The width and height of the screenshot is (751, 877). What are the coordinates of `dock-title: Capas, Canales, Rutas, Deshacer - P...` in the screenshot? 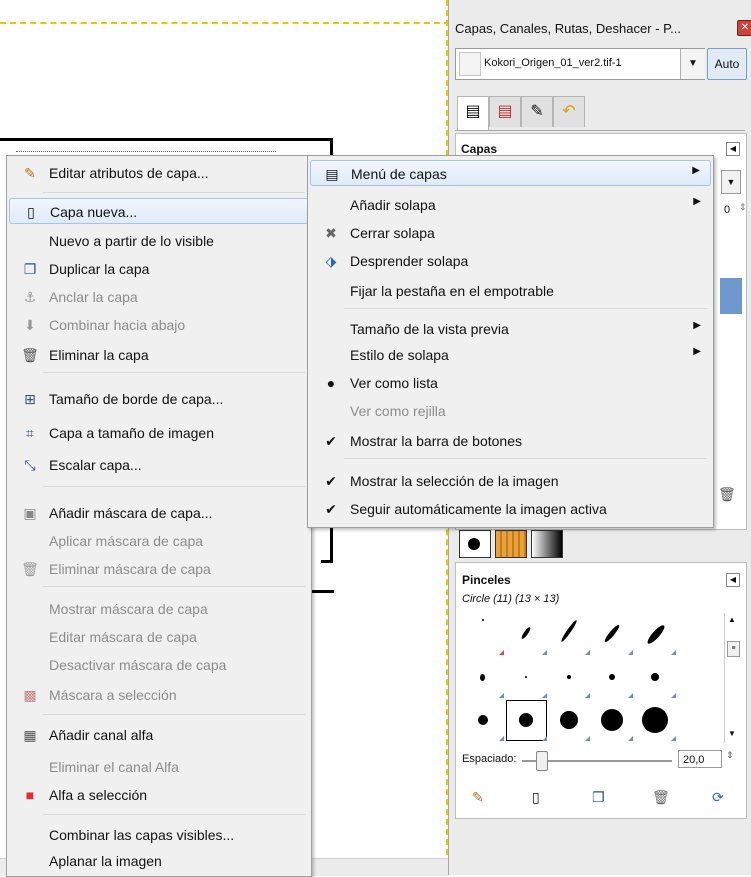 It's located at (568, 28).